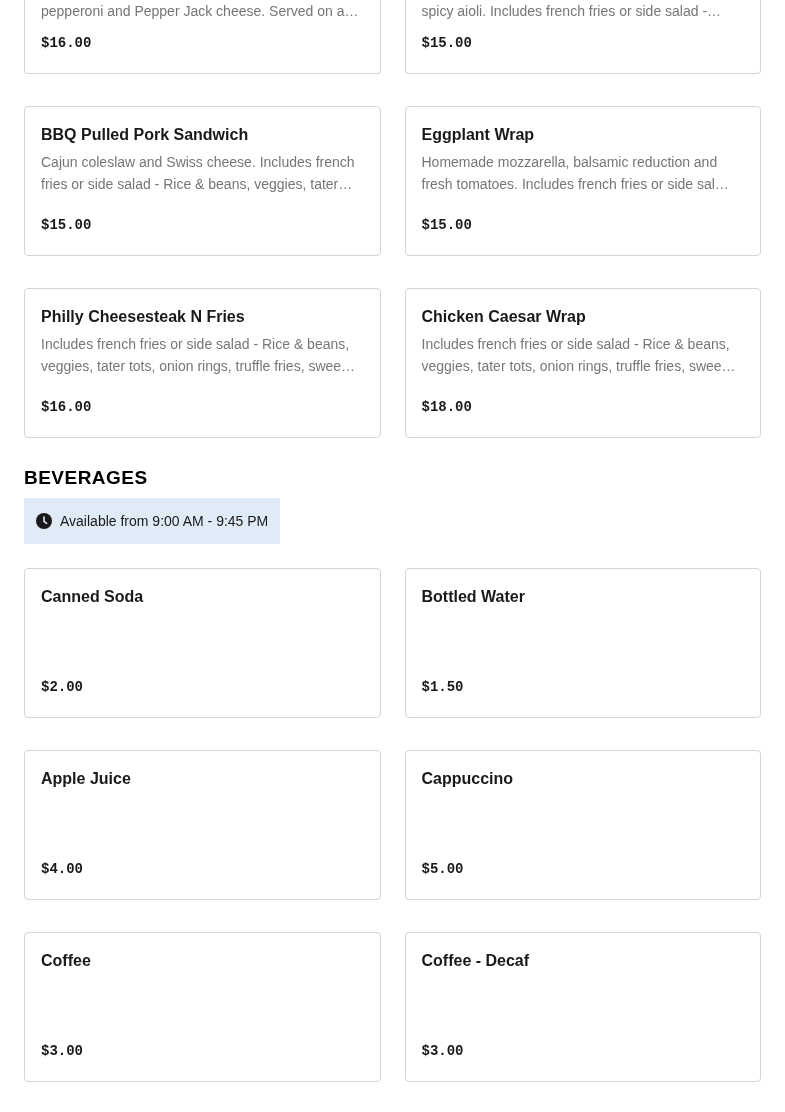  Describe the element at coordinates (44, 521) in the screenshot. I see `clock-icon` at that location.